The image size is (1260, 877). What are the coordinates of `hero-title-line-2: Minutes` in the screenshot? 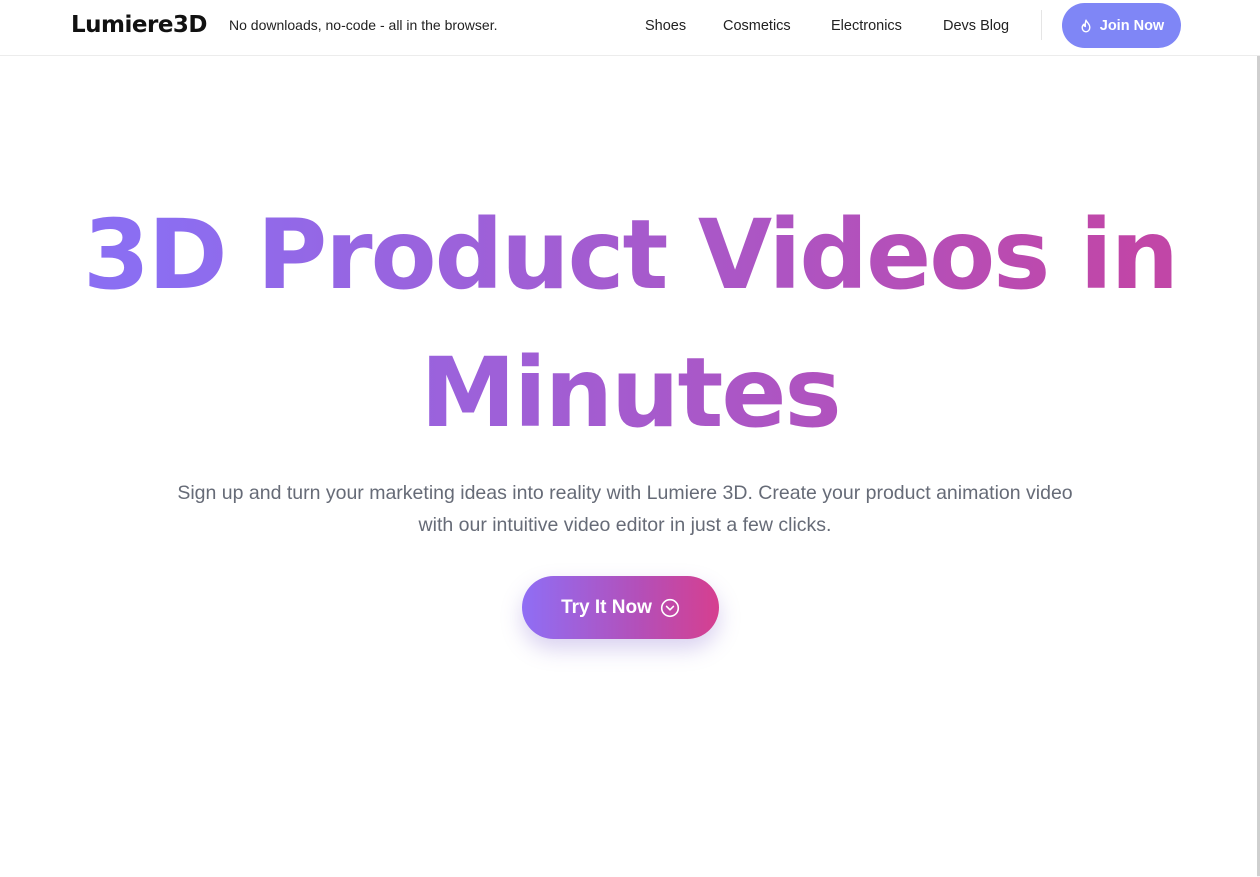 It's located at (630, 393).